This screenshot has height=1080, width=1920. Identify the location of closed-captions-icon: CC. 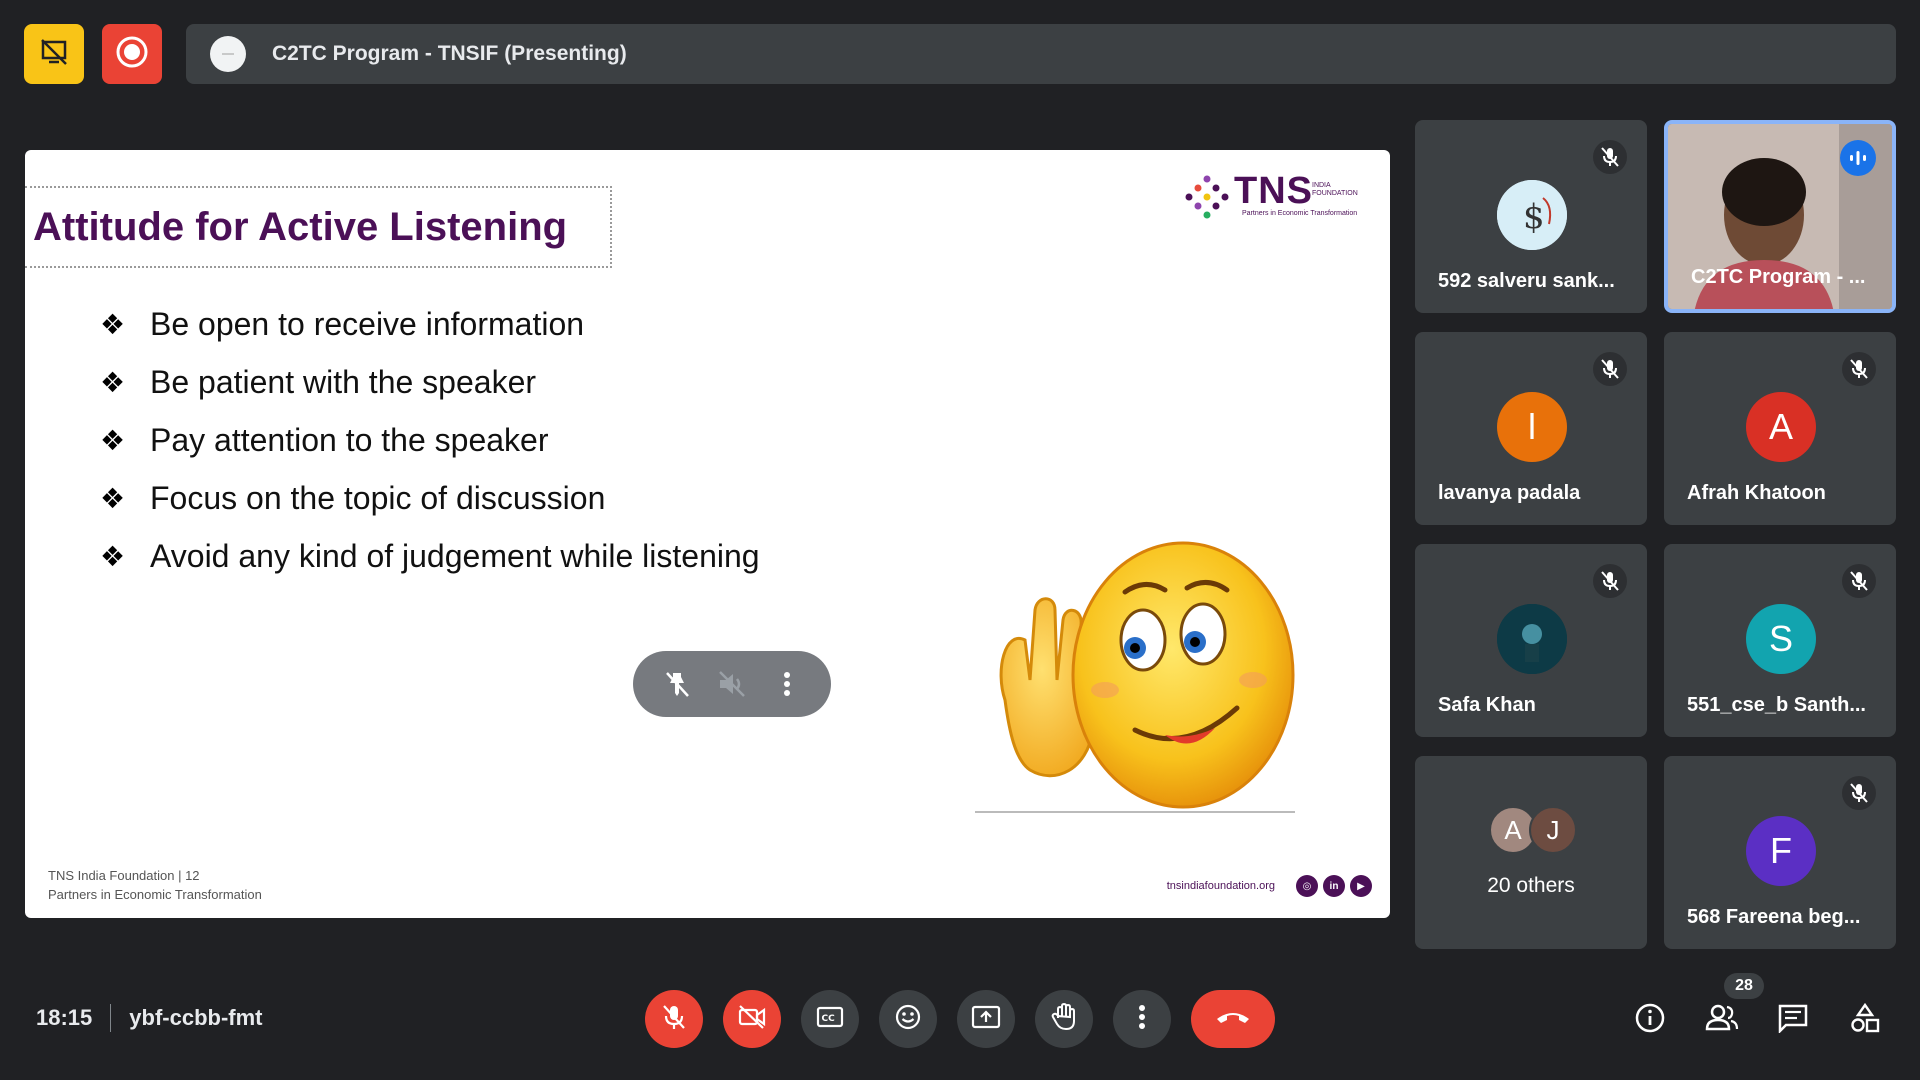
(830, 1019).